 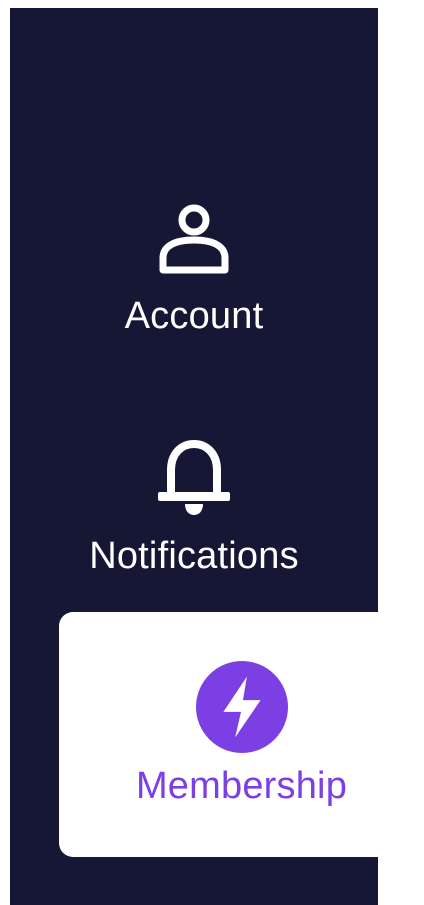 What do you see at coordinates (194, 479) in the screenshot?
I see `bell-icon` at bounding box center [194, 479].